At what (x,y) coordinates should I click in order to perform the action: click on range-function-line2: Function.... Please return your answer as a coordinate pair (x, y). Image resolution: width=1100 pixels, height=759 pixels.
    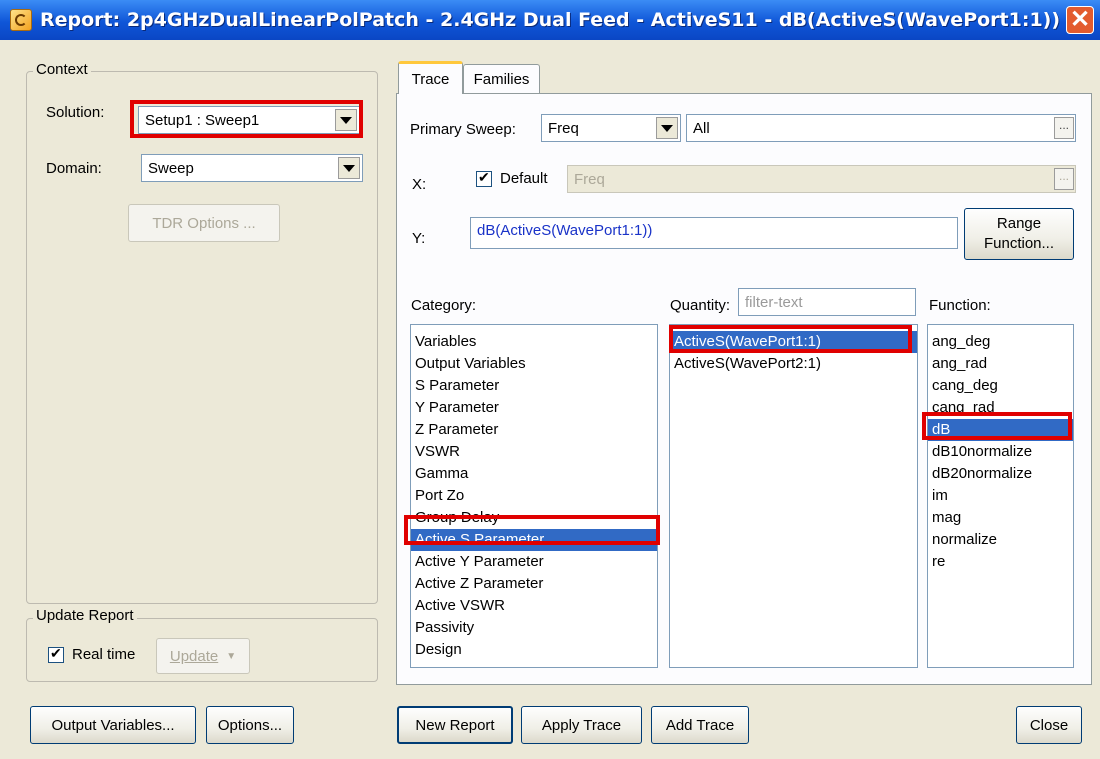
    Looking at the image, I should click on (1019, 243).